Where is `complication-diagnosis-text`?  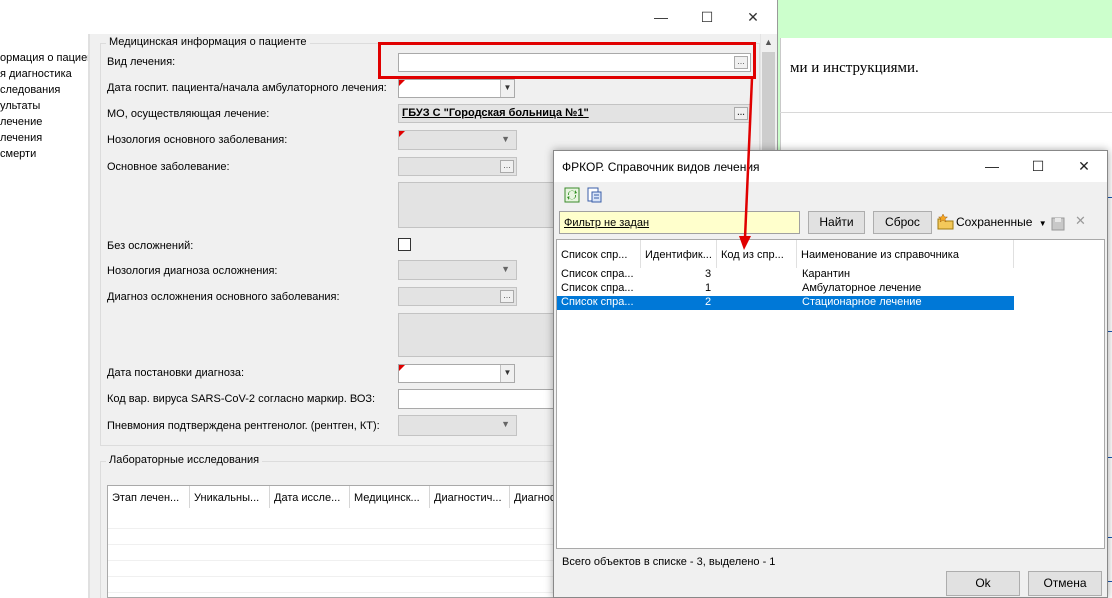
complication-diagnosis-text is located at coordinates (478, 335).